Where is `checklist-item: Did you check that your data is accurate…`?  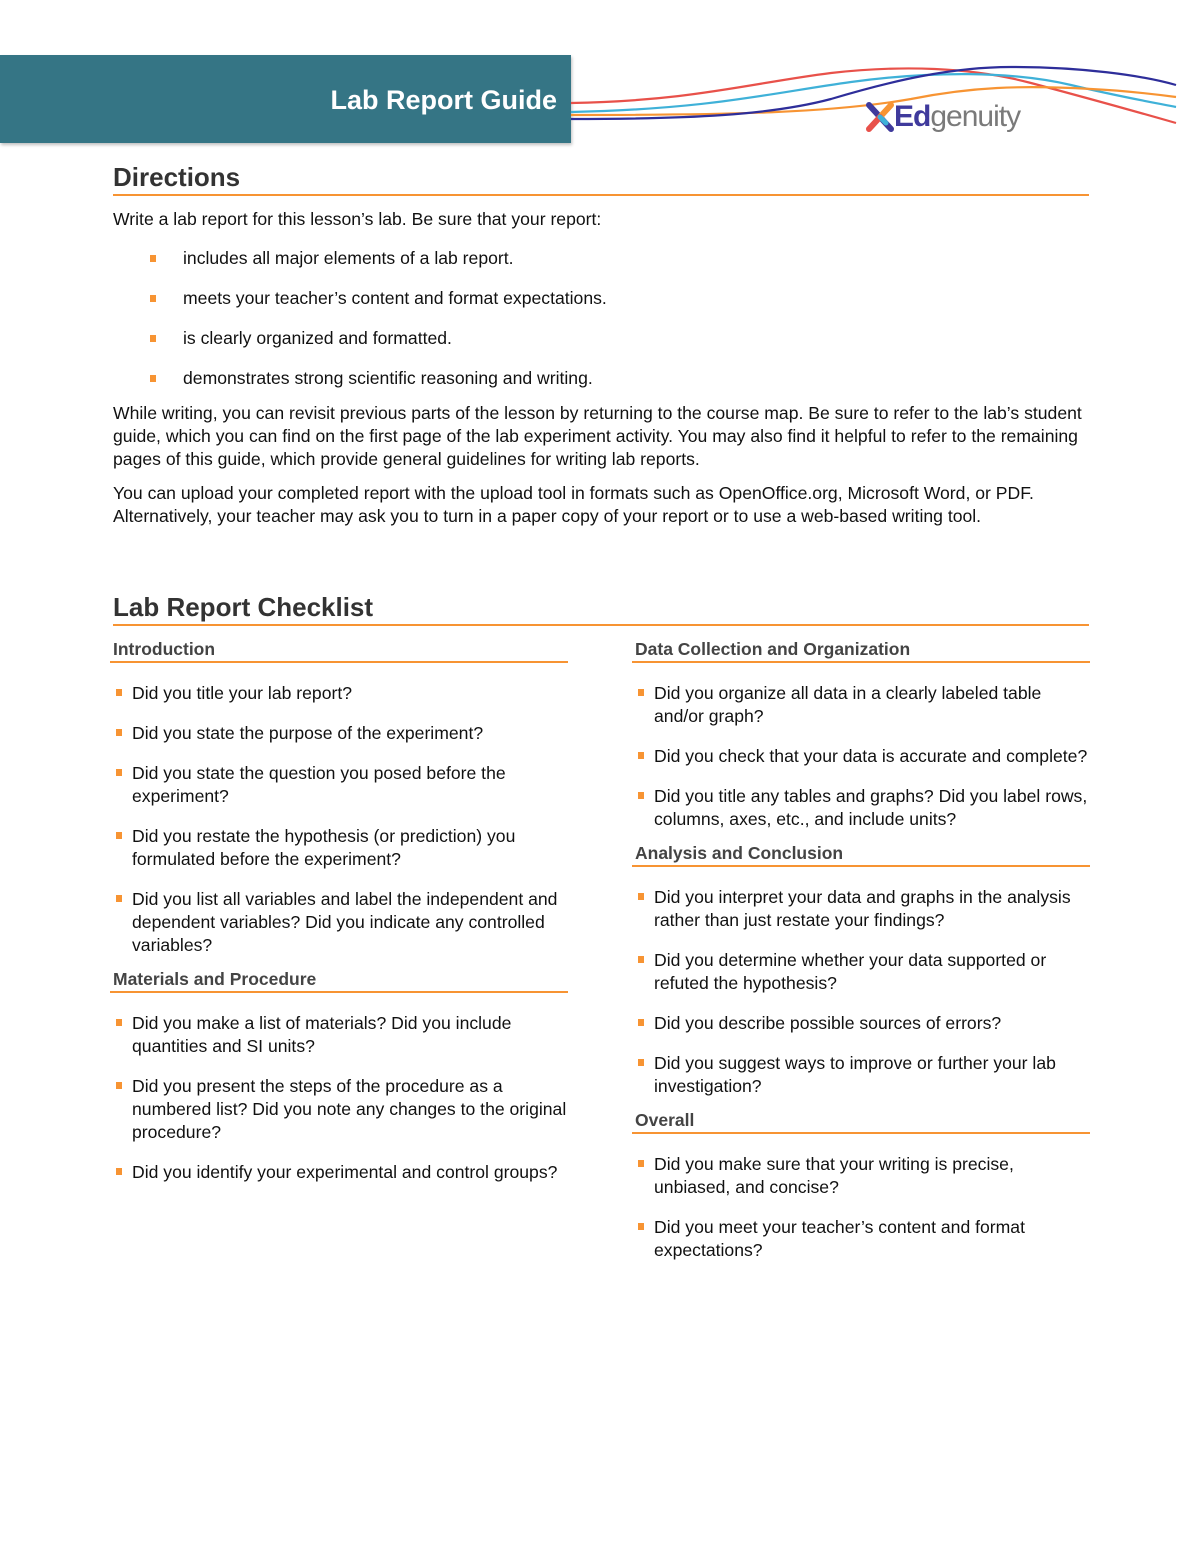 checklist-item: Did you check that your data is accurate… is located at coordinates (861, 756).